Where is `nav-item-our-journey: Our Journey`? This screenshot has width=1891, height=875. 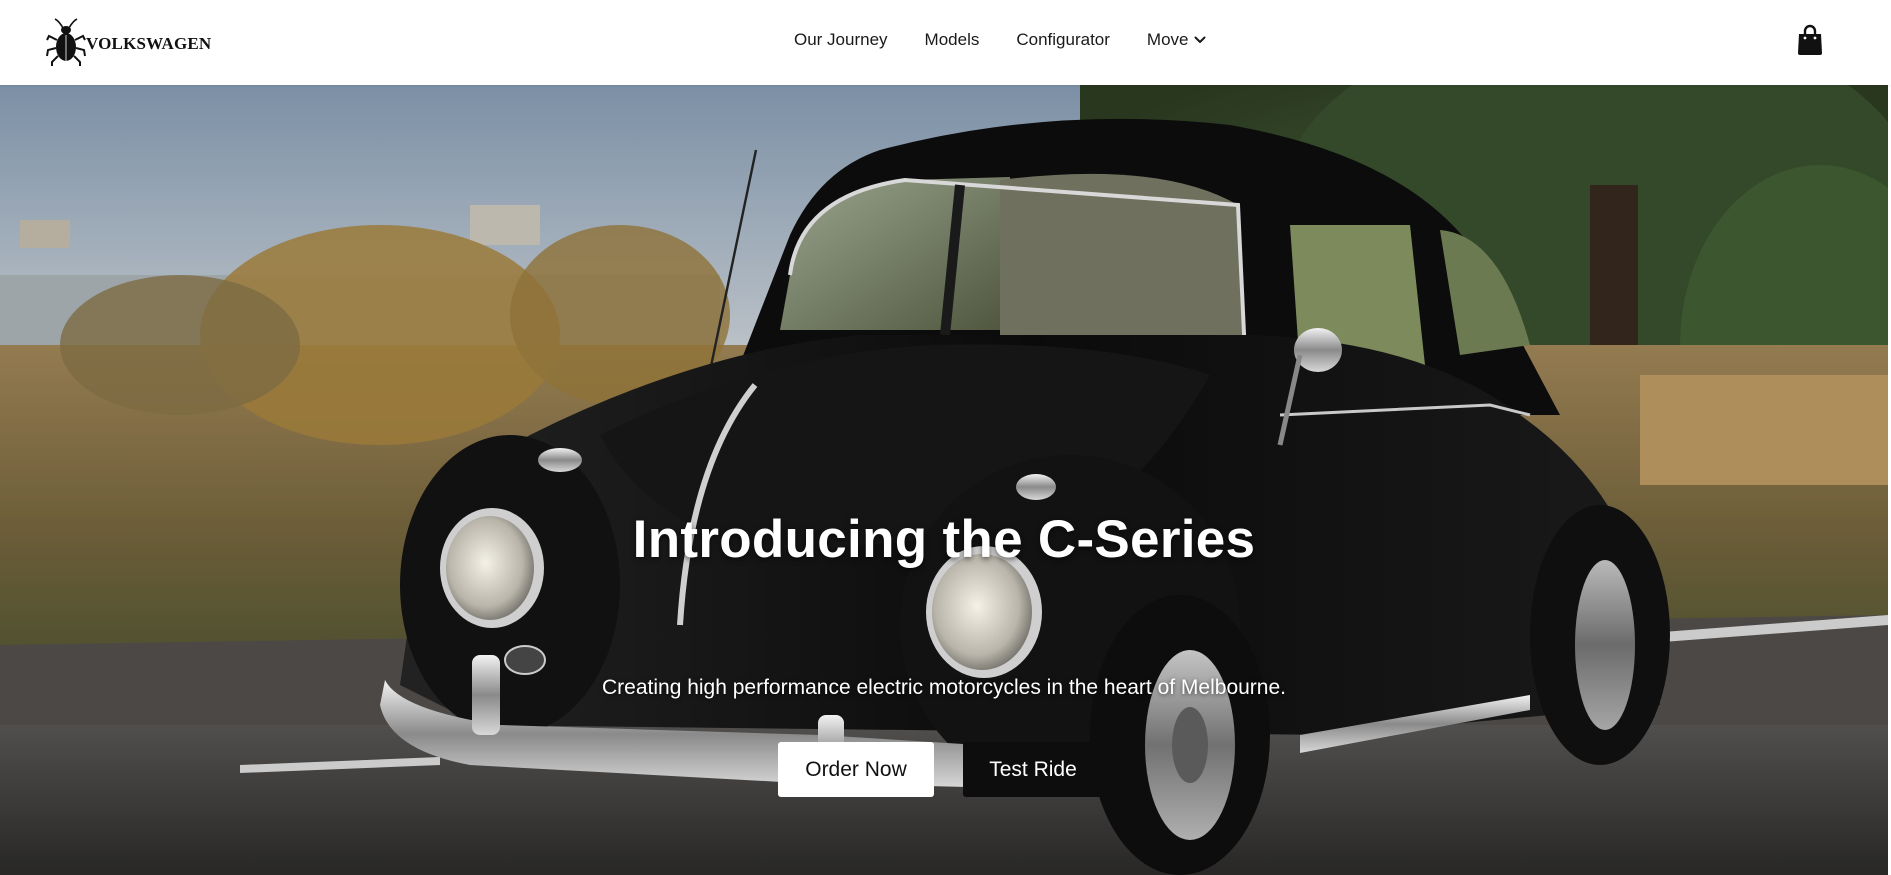 nav-item-our-journey: Our Journey is located at coordinates (841, 40).